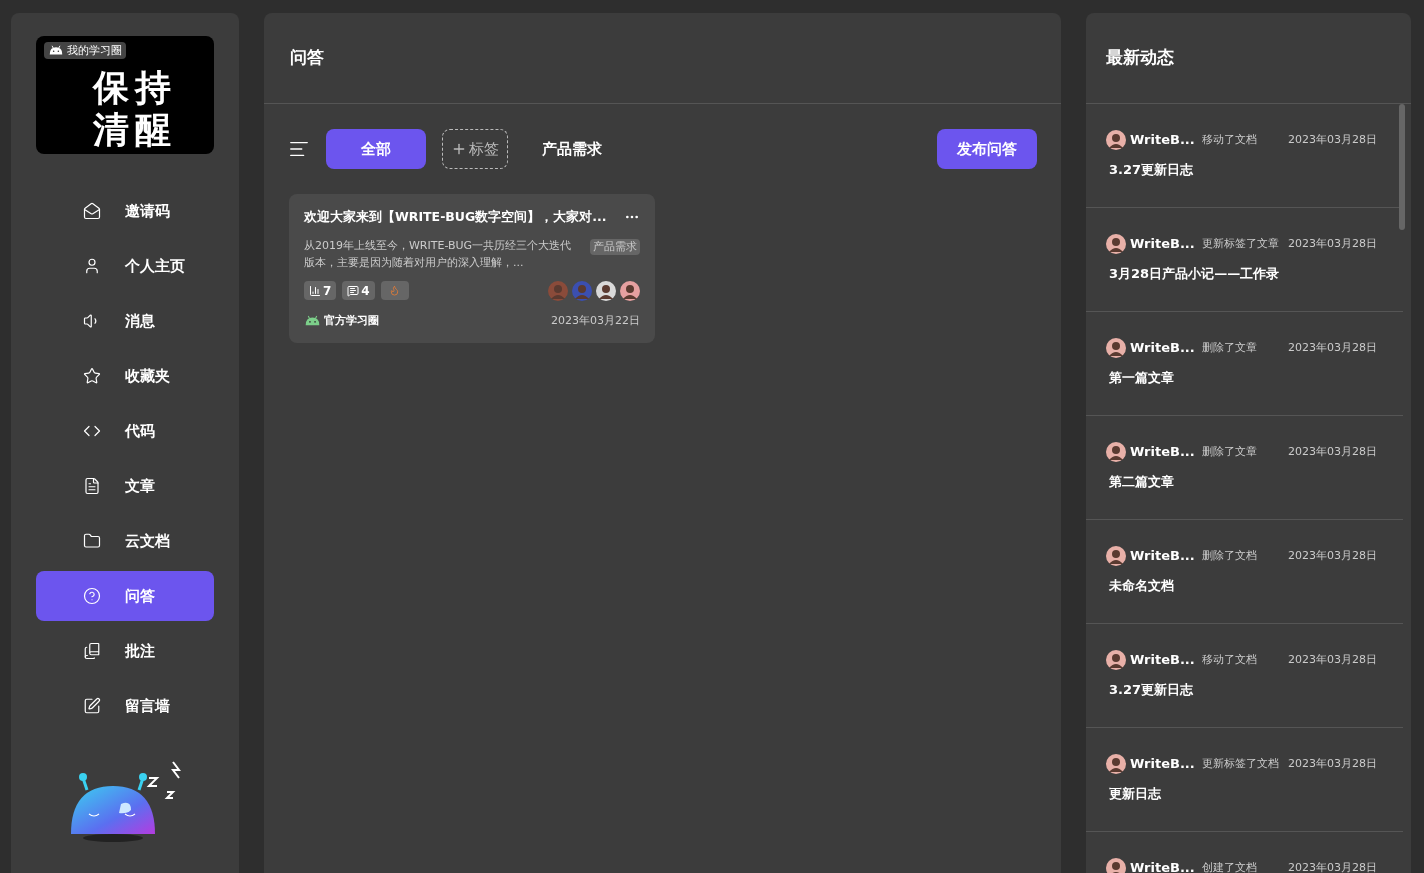 The height and width of the screenshot is (873, 1424). Describe the element at coordinates (125, 706) in the screenshot. I see `nav-item: 留言墙` at that location.